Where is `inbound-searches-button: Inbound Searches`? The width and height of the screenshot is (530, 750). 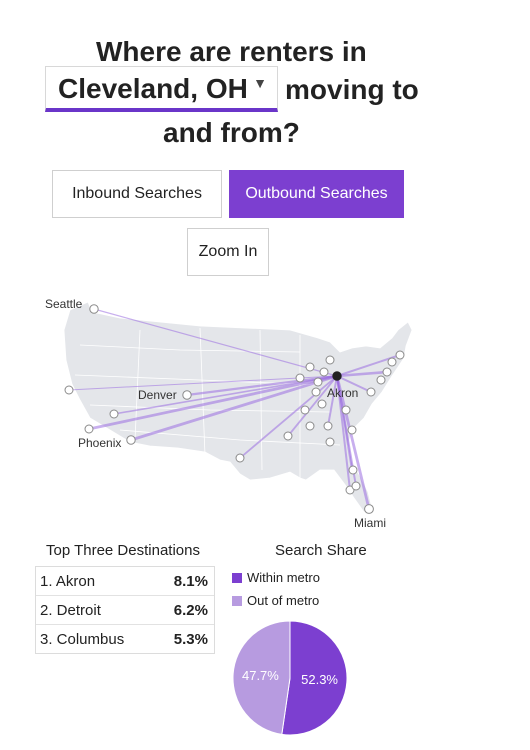 inbound-searches-button: Inbound Searches is located at coordinates (137, 194).